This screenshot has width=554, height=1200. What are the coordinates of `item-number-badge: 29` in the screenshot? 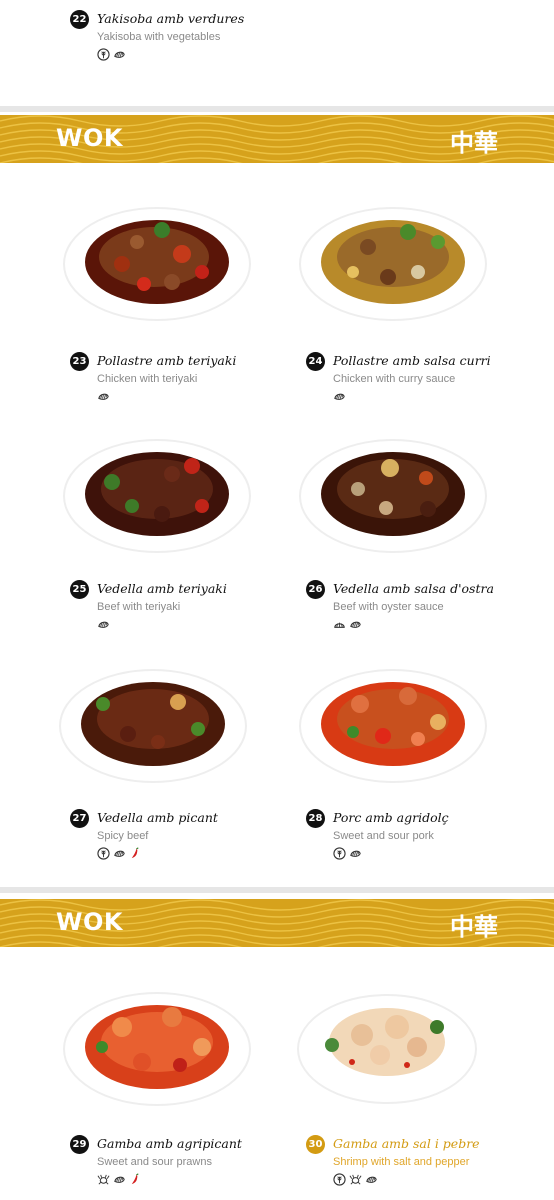 It's located at (79, 1144).